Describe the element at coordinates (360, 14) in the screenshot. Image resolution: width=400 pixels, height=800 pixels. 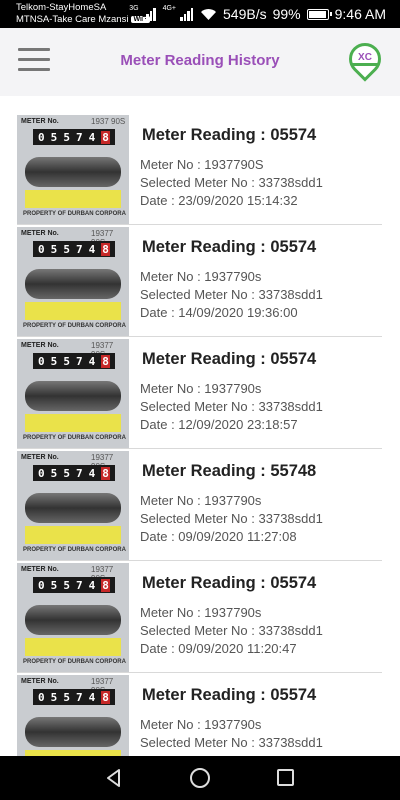
I see `clock: 9:46 AM` at that location.